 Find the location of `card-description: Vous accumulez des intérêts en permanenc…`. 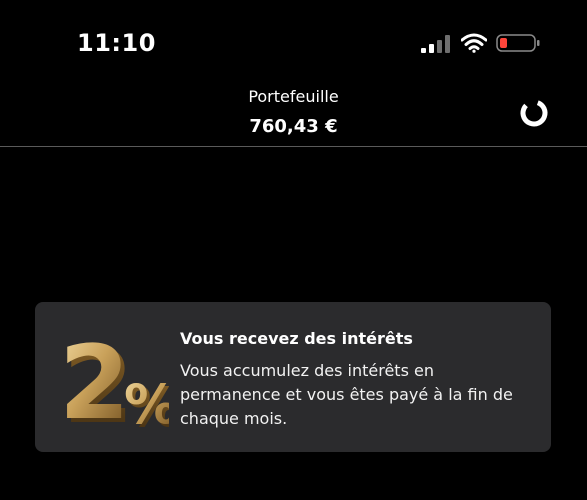

card-description: Vous accumulez des intérêts en permanenc… is located at coordinates (346, 394).